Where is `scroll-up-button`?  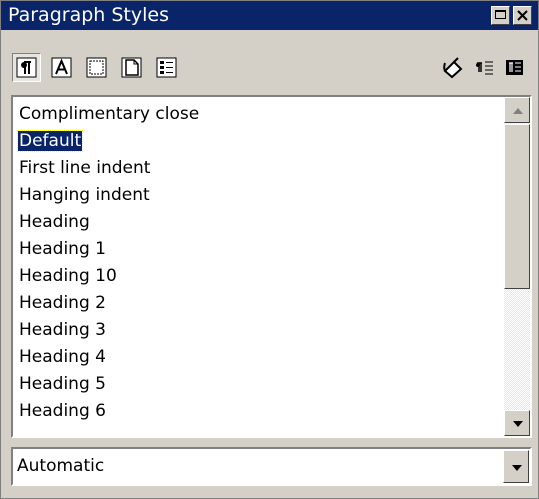
scroll-up-button is located at coordinates (517, 110).